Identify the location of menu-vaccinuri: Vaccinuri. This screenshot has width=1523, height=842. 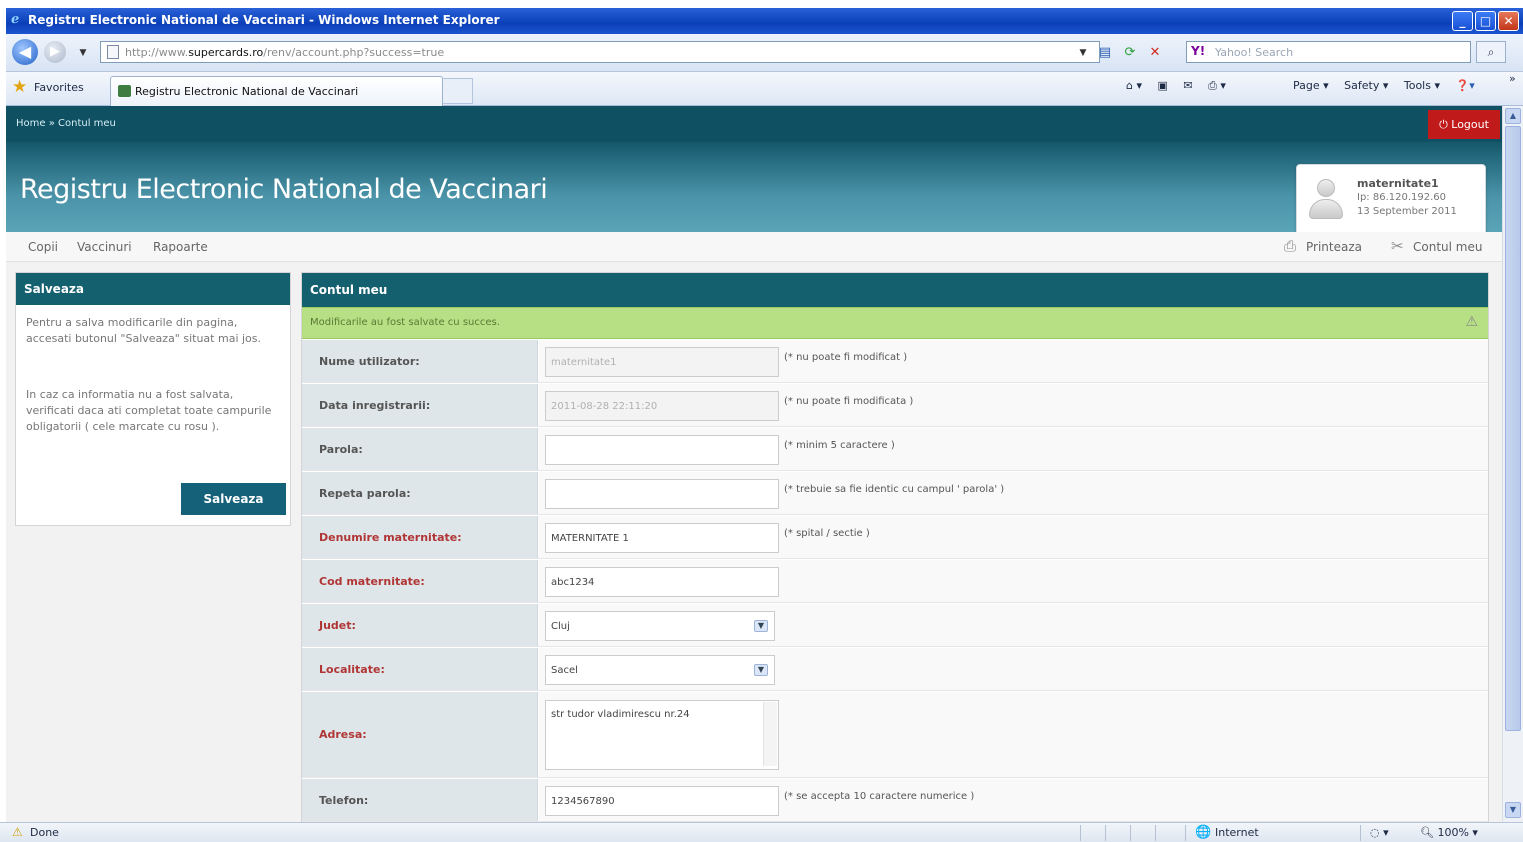
(104, 247).